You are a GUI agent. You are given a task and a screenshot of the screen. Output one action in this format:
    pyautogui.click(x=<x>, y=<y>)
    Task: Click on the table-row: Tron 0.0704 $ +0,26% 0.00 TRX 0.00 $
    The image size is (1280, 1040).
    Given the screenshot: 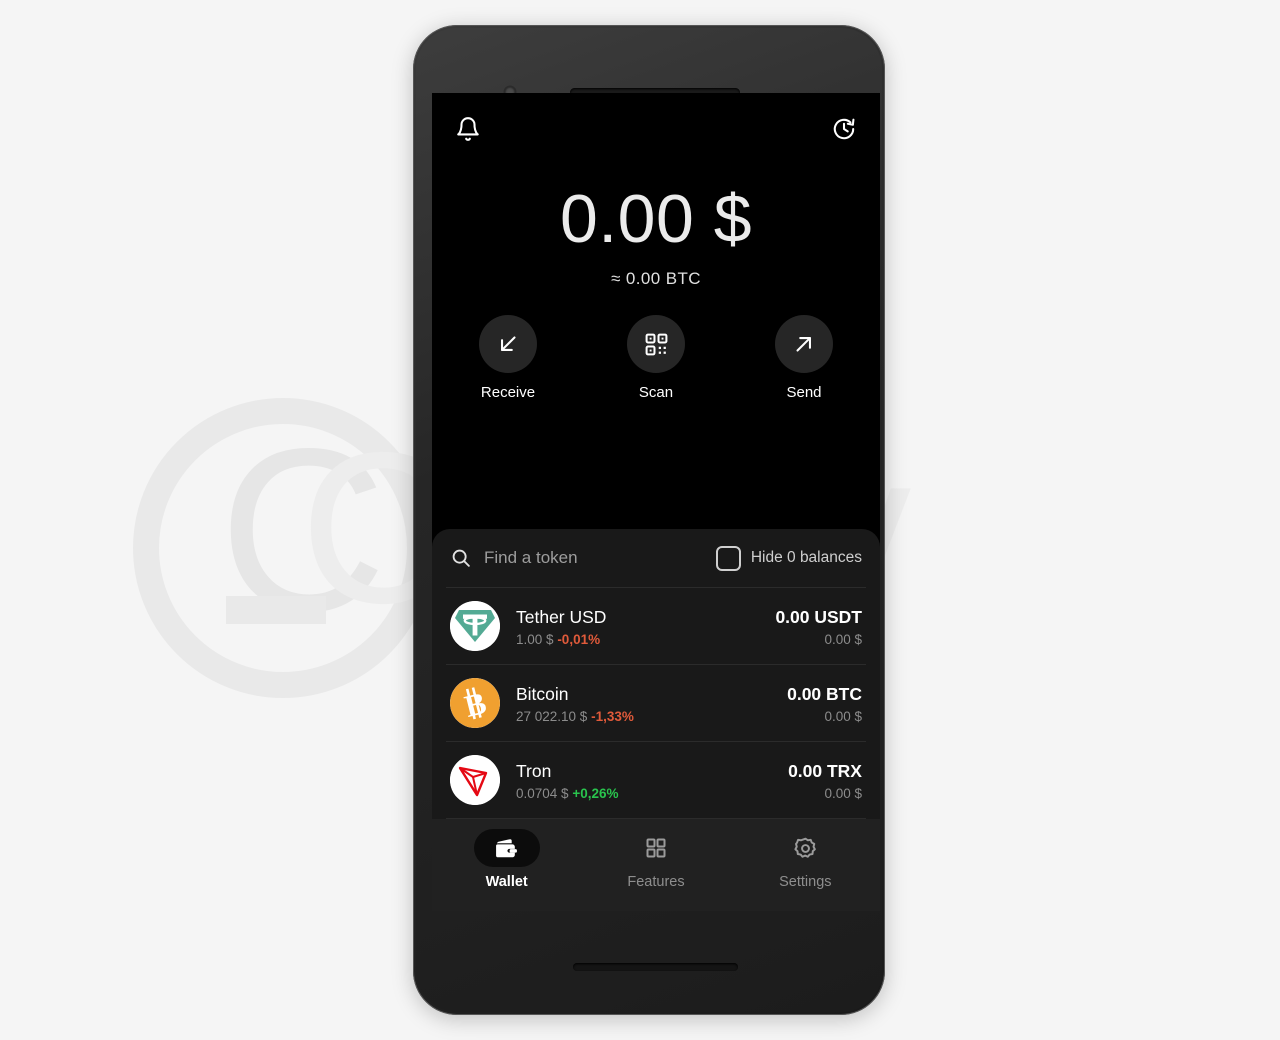 What is the action you would take?
    pyautogui.click(x=656, y=780)
    